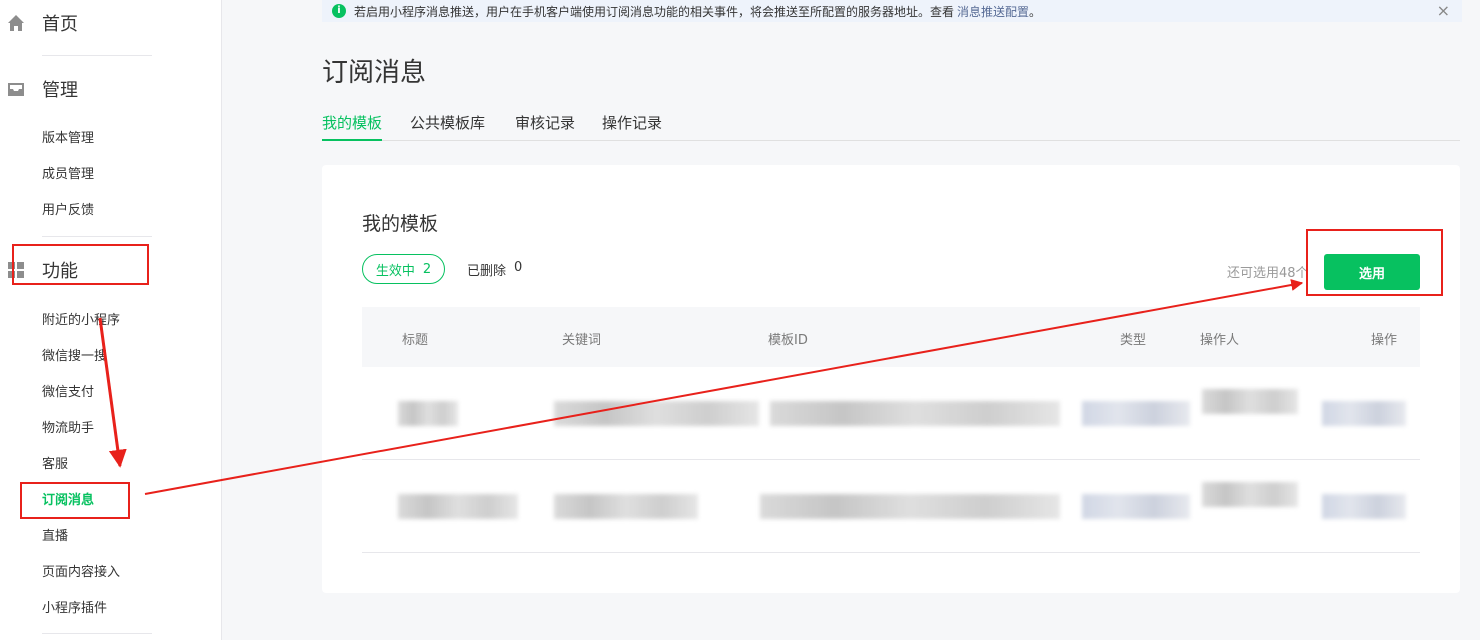  Describe the element at coordinates (60, 24) in the screenshot. I see `nav-home-label: 首页` at that location.